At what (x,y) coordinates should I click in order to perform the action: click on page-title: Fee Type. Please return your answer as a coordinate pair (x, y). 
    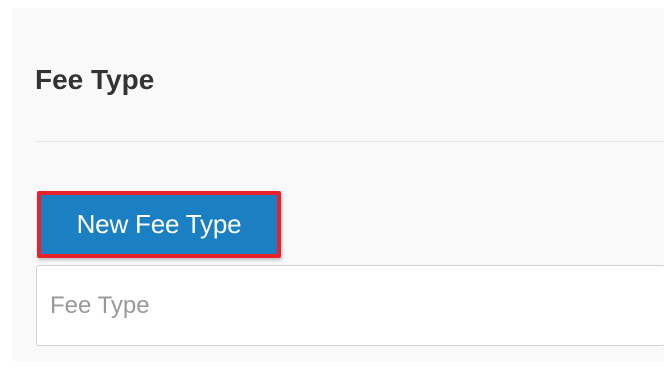
    Looking at the image, I should click on (95, 79).